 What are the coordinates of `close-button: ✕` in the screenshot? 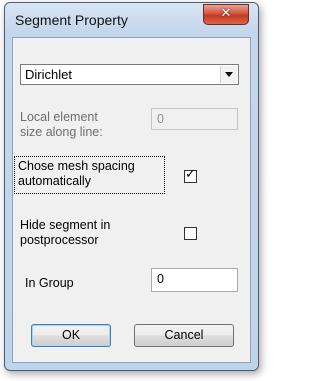 It's located at (226, 14).